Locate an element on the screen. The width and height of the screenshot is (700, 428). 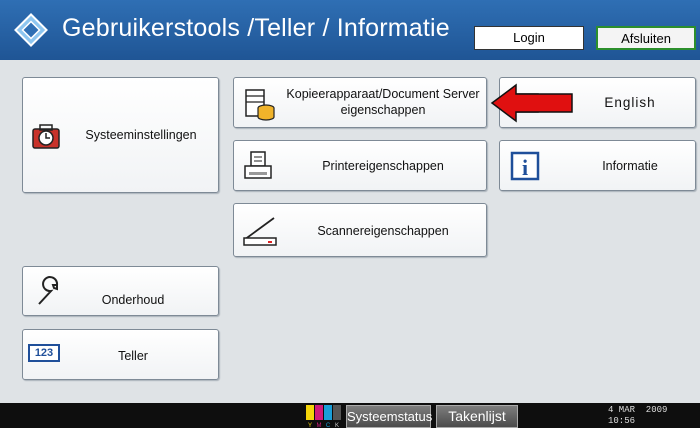
maintenance-button: Onderhoud is located at coordinates (120, 291).